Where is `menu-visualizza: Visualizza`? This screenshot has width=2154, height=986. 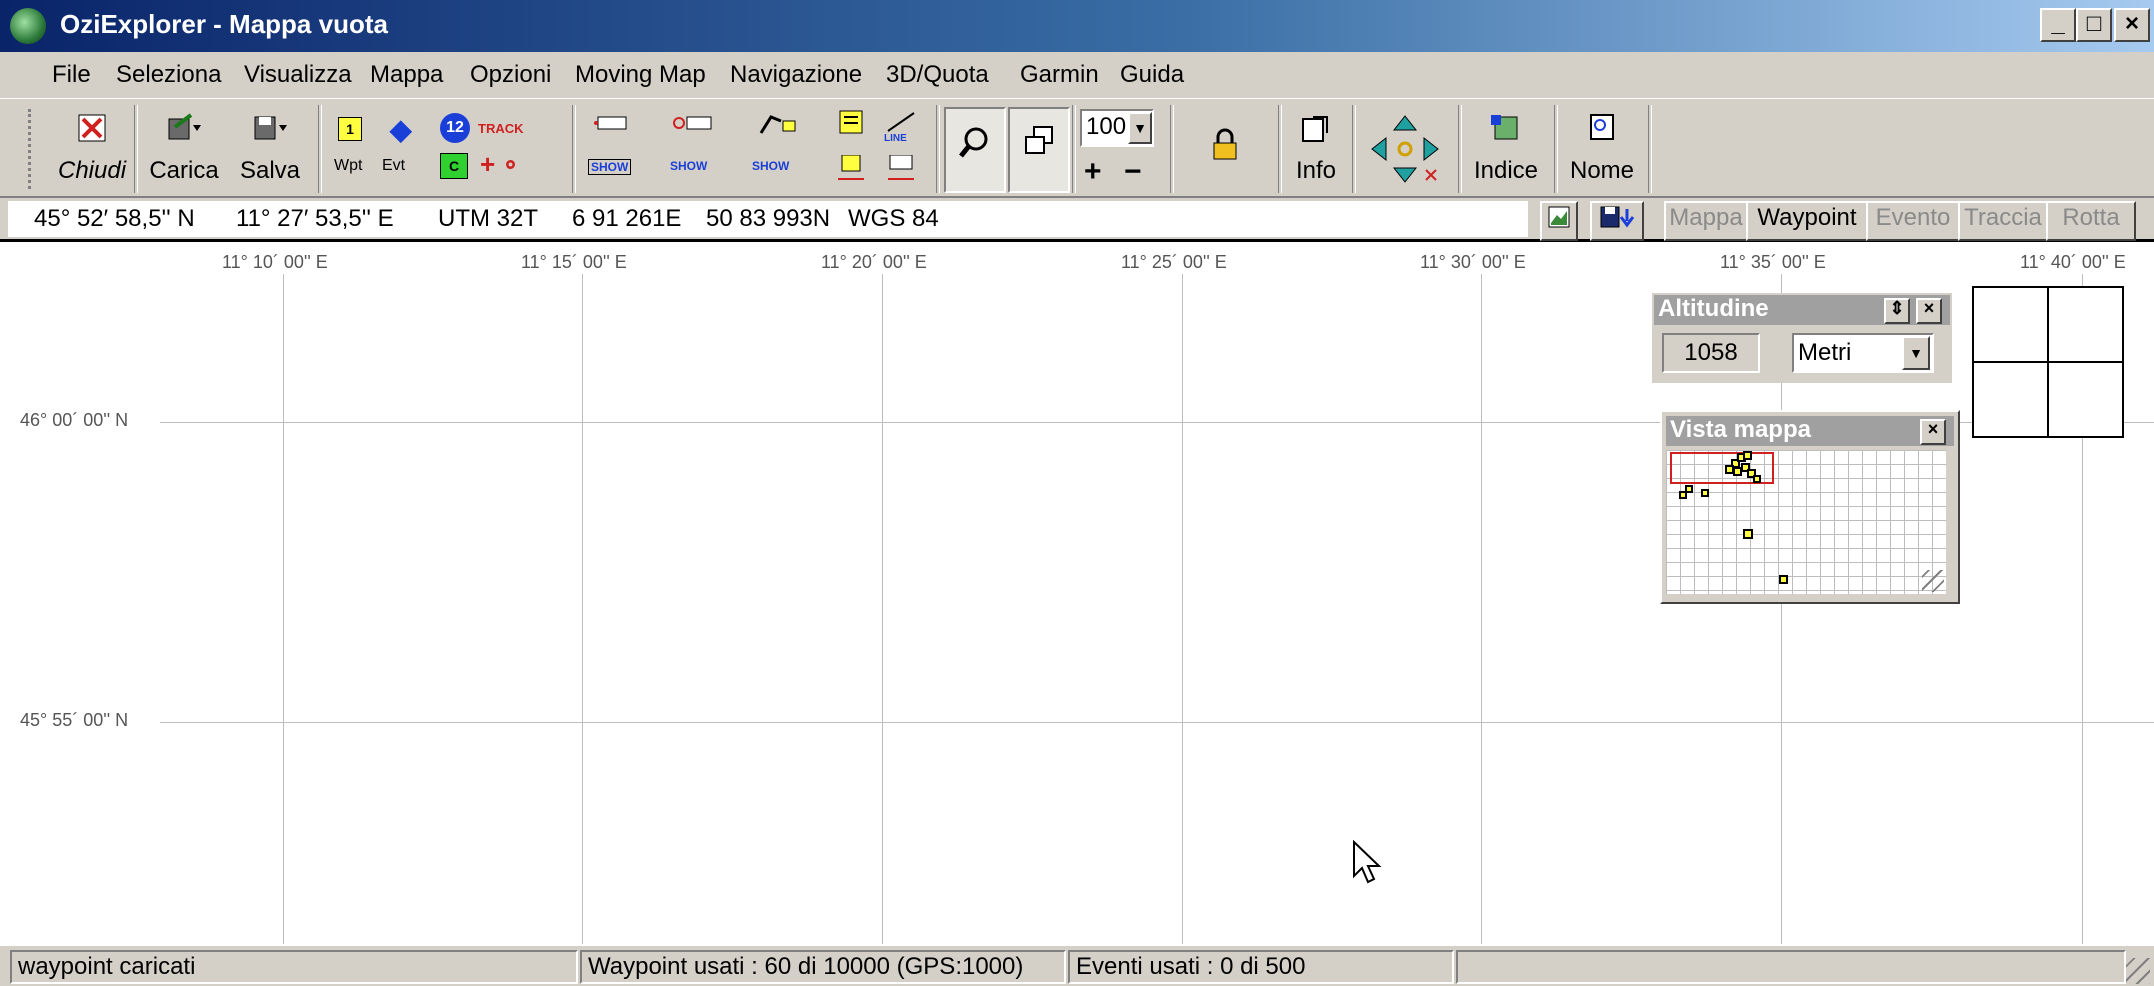 menu-visualizza: Visualizza is located at coordinates (298, 75).